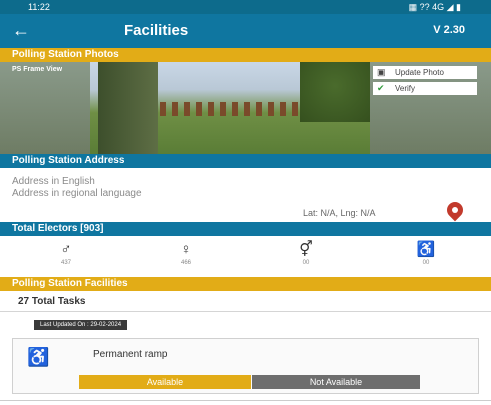 The image size is (491, 405). What do you see at coordinates (65, 263) in the screenshot?
I see `elector-count: 437` at bounding box center [65, 263].